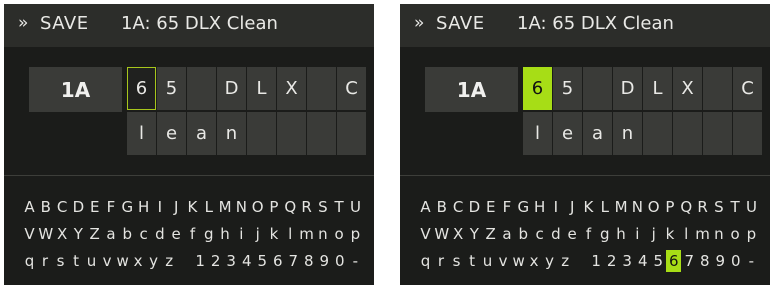 This screenshot has height=288, width=772. What do you see at coordinates (62, 207) in the screenshot?
I see `keyboard-key: C` at bounding box center [62, 207].